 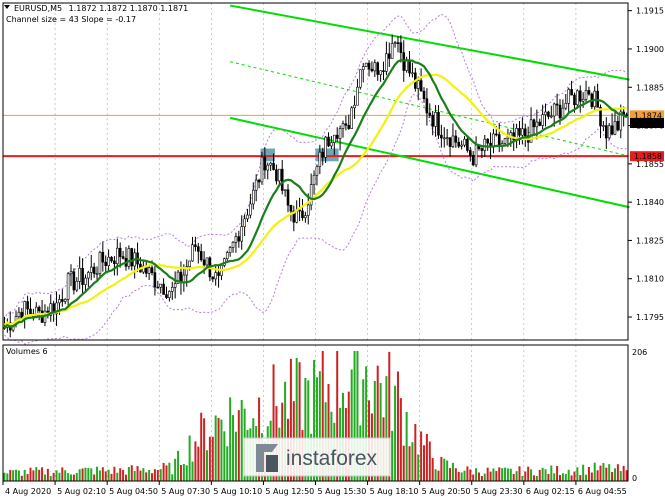 What do you see at coordinates (317, 457) in the screenshot?
I see `instaforex-watermark: instaforex` at bounding box center [317, 457].